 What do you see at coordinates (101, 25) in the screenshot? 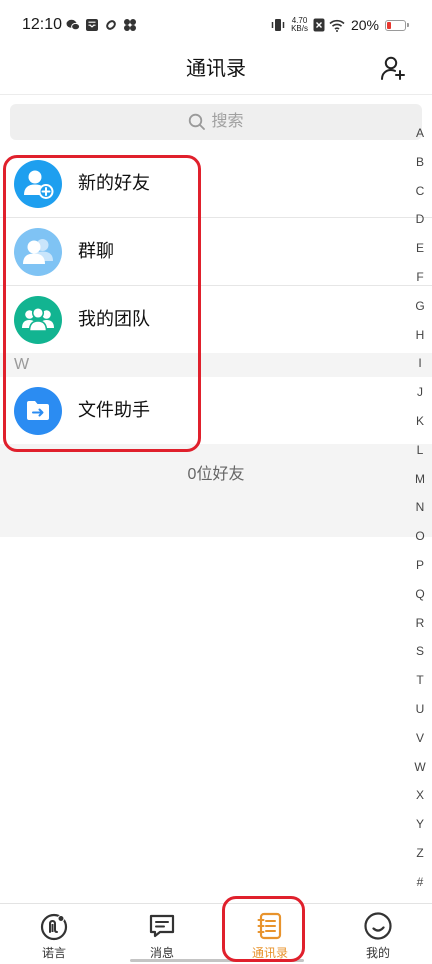
I see `status-left-icons` at bounding box center [101, 25].